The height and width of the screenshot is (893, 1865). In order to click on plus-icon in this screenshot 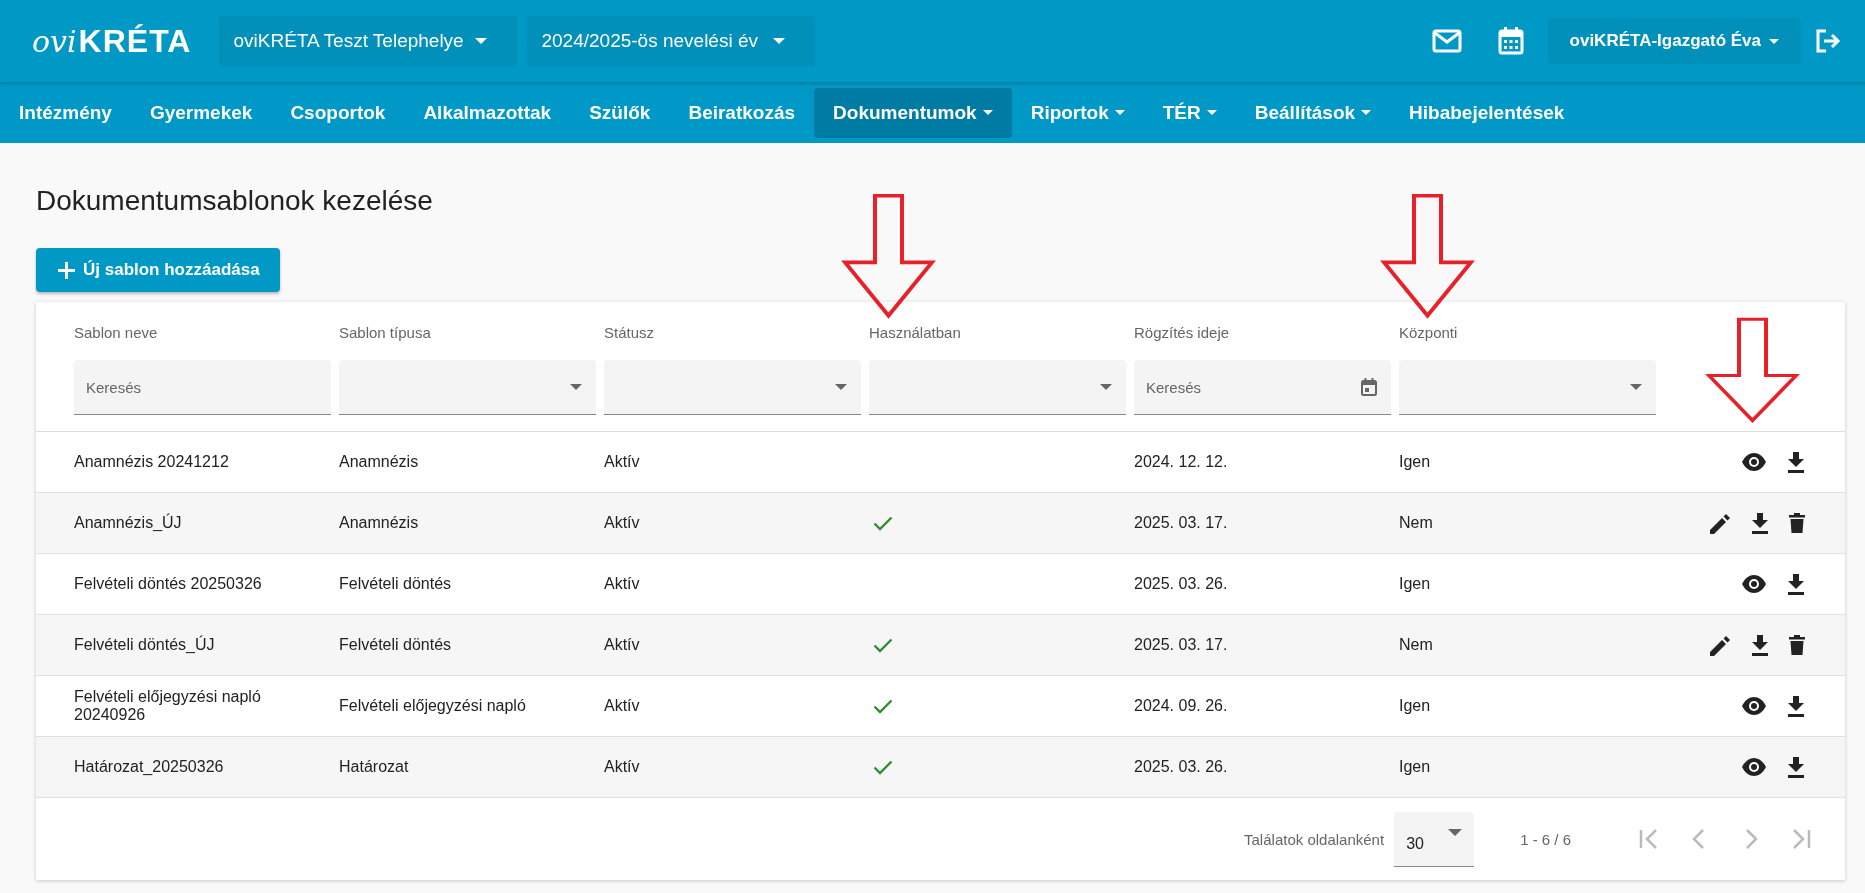, I will do `click(66, 270)`.